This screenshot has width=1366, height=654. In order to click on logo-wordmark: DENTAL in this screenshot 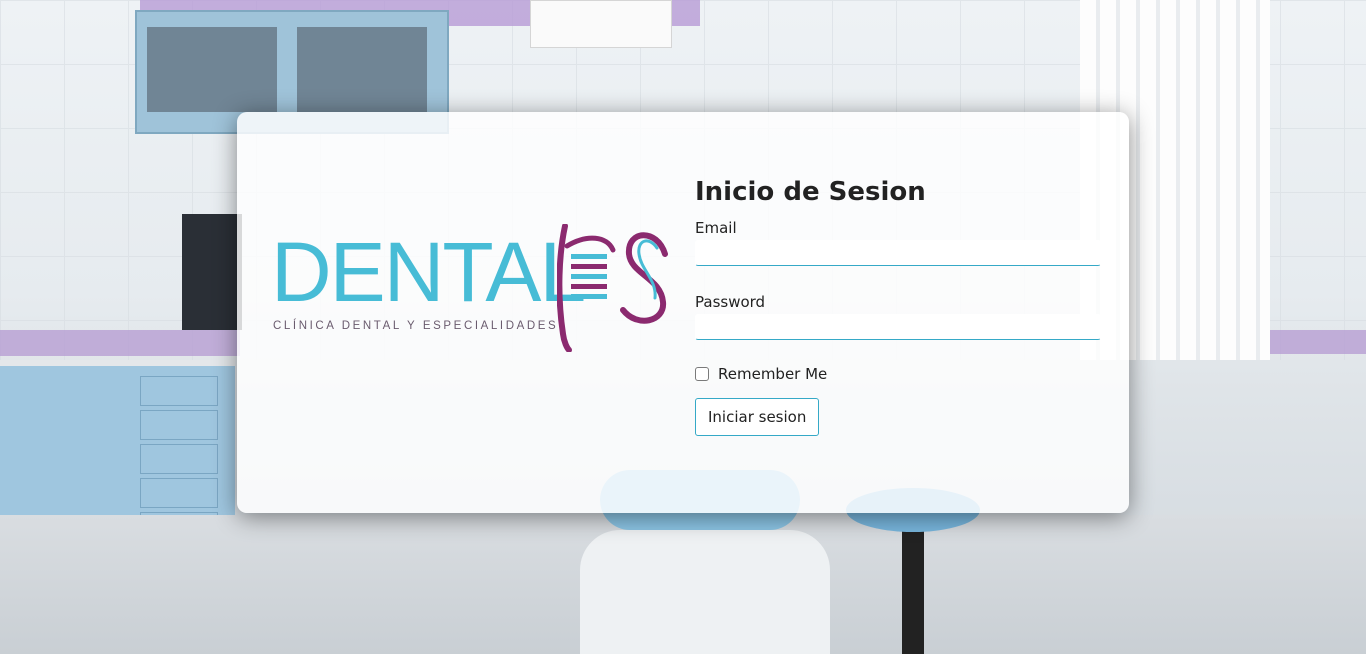, I will do `click(428, 272)`.